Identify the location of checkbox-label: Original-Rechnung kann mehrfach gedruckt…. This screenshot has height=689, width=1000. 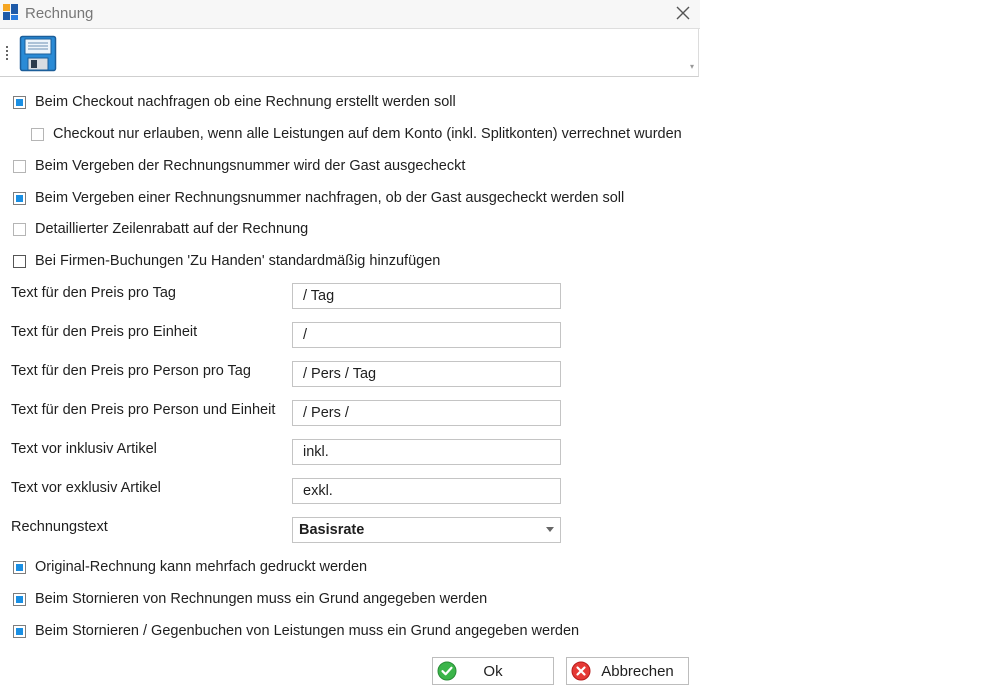
(201, 567).